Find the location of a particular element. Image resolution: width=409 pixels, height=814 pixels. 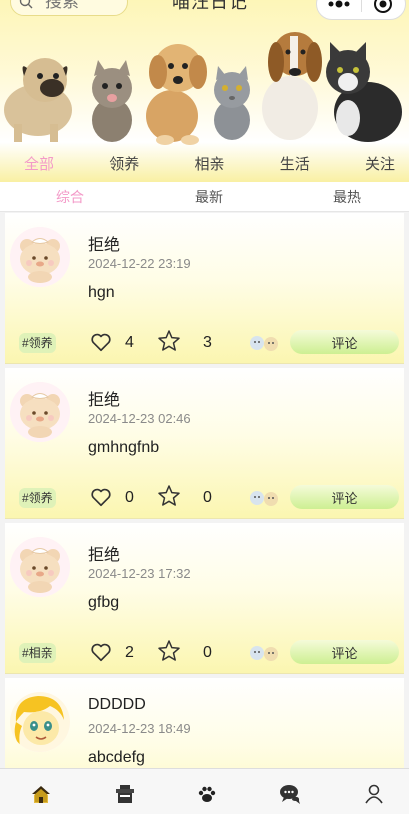

post-tag: #相亲 is located at coordinates (37, 653).